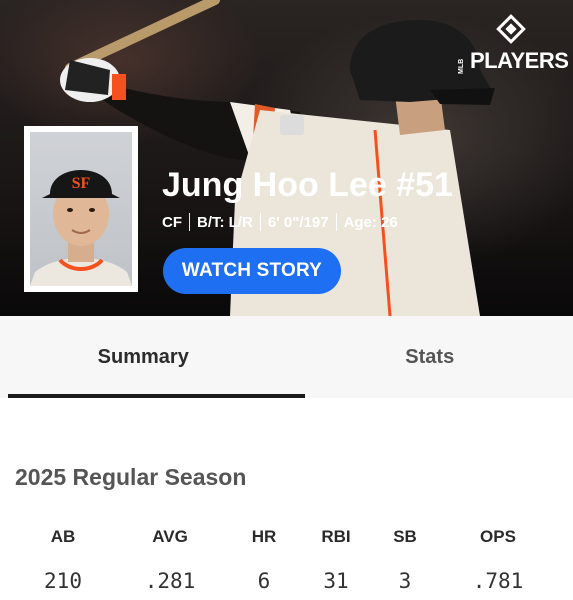  What do you see at coordinates (286, 584) in the screenshot?
I see `stats-value-row: 210 .281 6 31 3 .781` at bounding box center [286, 584].